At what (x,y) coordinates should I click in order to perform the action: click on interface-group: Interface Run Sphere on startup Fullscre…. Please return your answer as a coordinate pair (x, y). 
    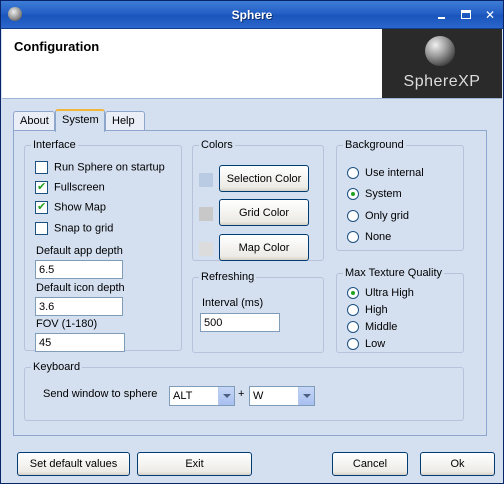
    Looking at the image, I should click on (103, 245).